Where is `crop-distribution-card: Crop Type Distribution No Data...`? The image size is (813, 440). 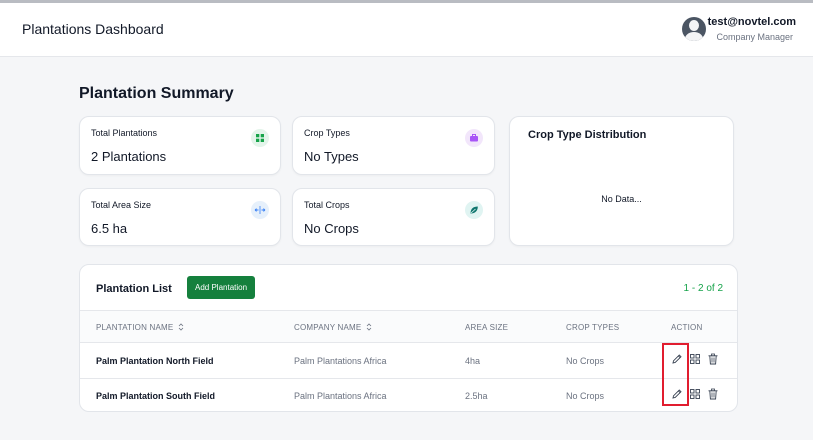
crop-distribution-card: Crop Type Distribution No Data... is located at coordinates (621, 181).